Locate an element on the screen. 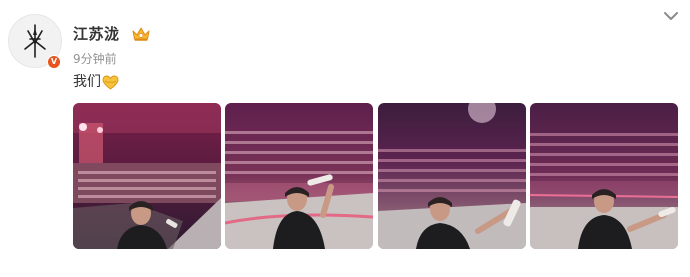 Image resolution: width=690 pixels, height=277 pixels. chevron-down-icon is located at coordinates (671, 16).